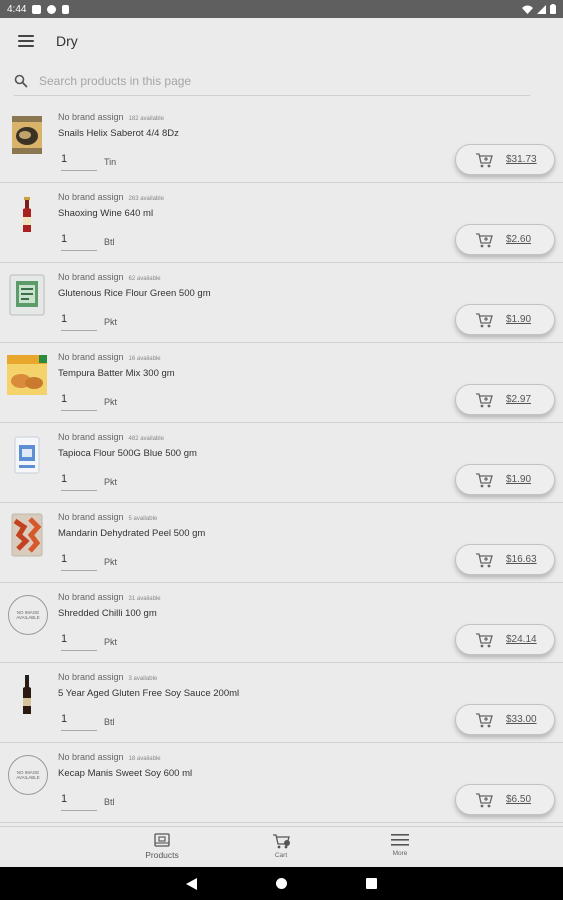 This screenshot has height=900, width=563. I want to click on menu-icon, so click(400, 840).